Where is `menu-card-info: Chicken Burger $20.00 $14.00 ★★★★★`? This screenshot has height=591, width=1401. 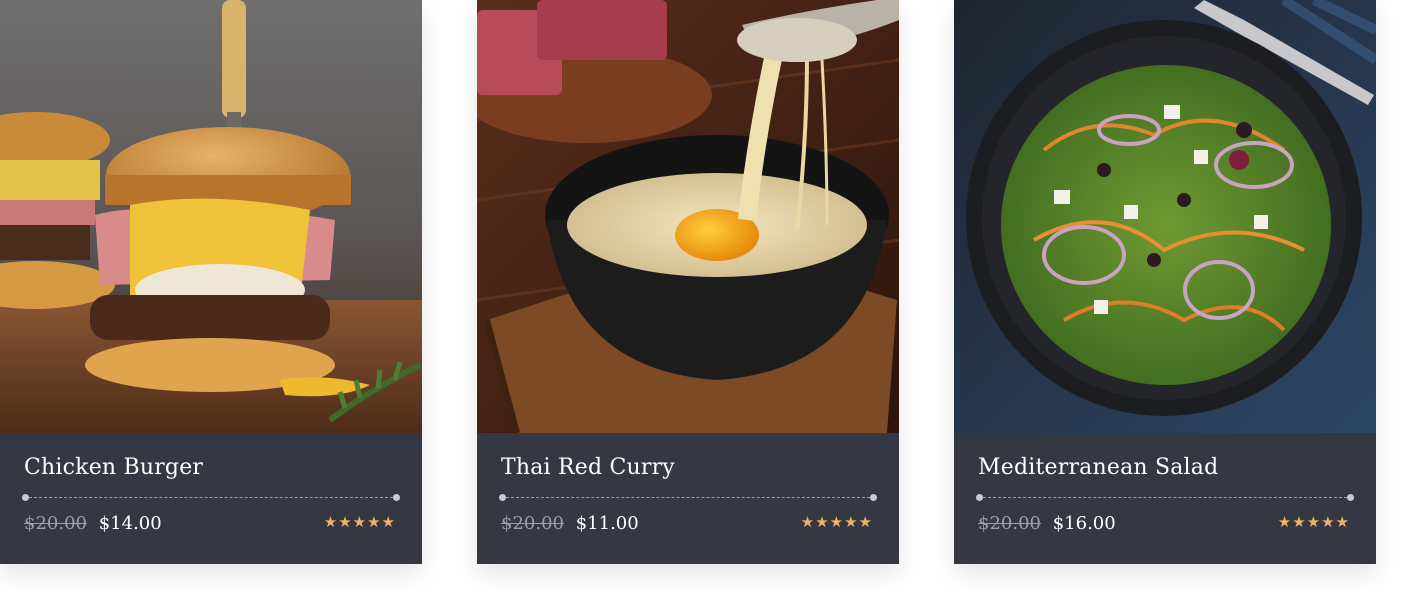
menu-card-info: Chicken Burger $20.00 $14.00 ★★★★★ is located at coordinates (211, 498).